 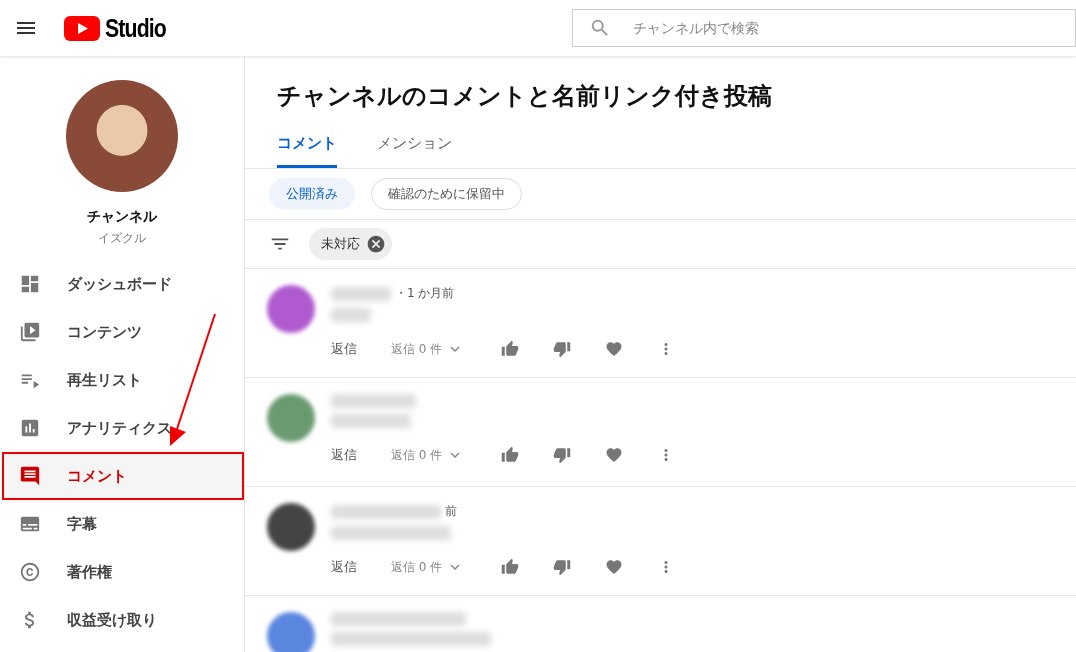 I want to click on content-icon, so click(x=30, y=332).